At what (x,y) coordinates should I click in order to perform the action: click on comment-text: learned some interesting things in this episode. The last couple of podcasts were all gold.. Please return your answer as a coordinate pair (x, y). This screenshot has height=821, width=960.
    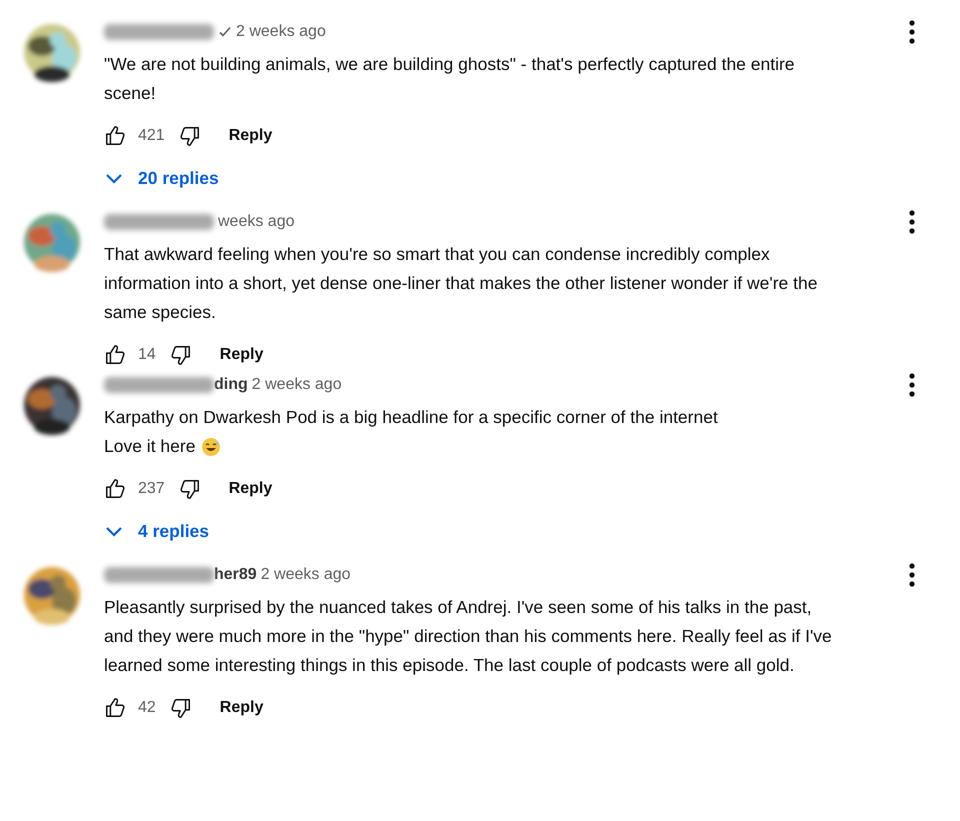
    Looking at the image, I should click on (449, 665).